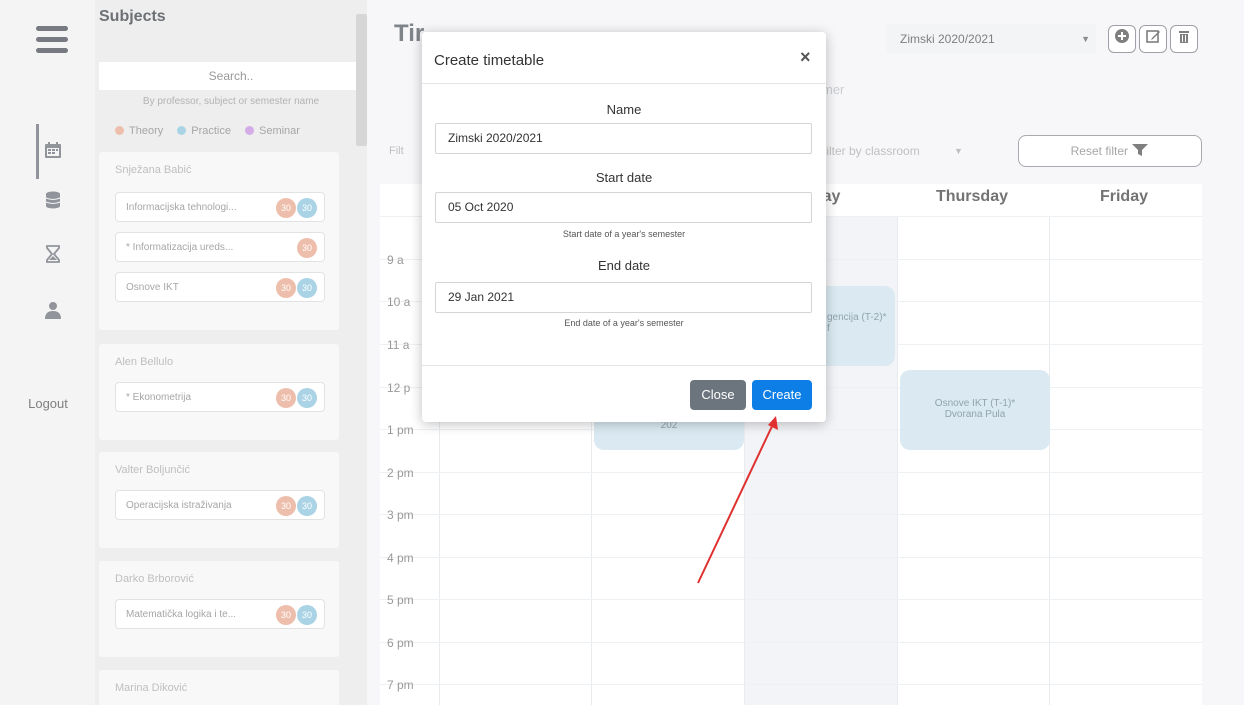 The image size is (1244, 705). Describe the element at coordinates (623, 207) in the screenshot. I see `start-date-input: 05 Oct 2020` at that location.